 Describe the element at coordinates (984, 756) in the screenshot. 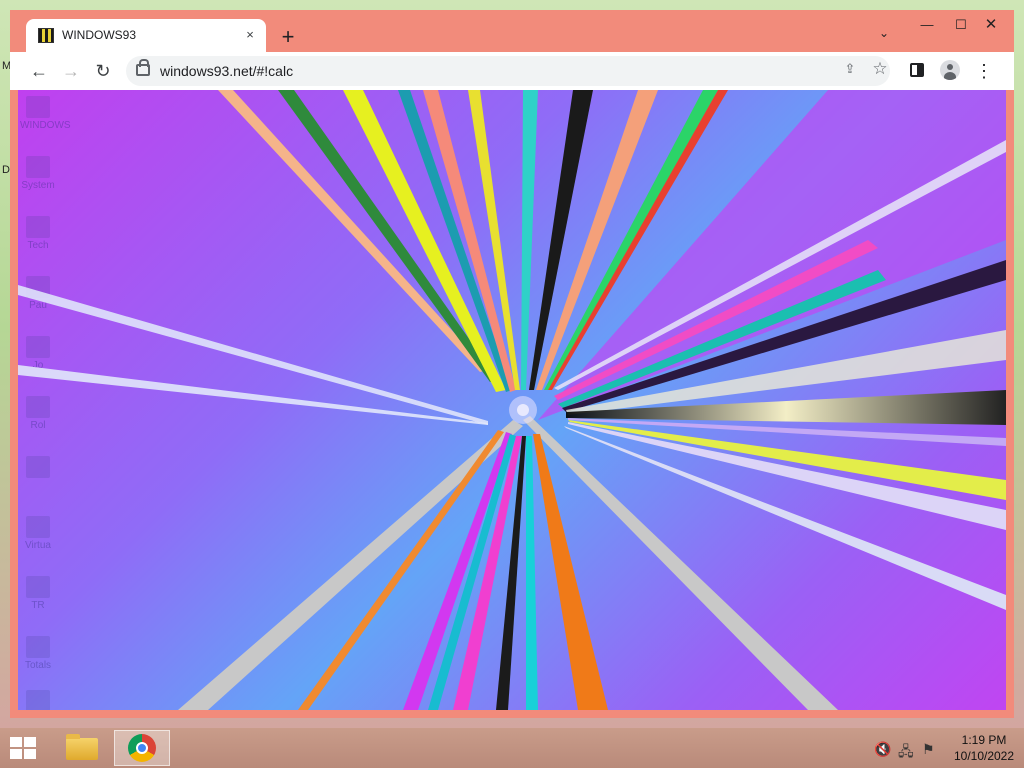

I see `clock-date: 10/10/2022` at that location.